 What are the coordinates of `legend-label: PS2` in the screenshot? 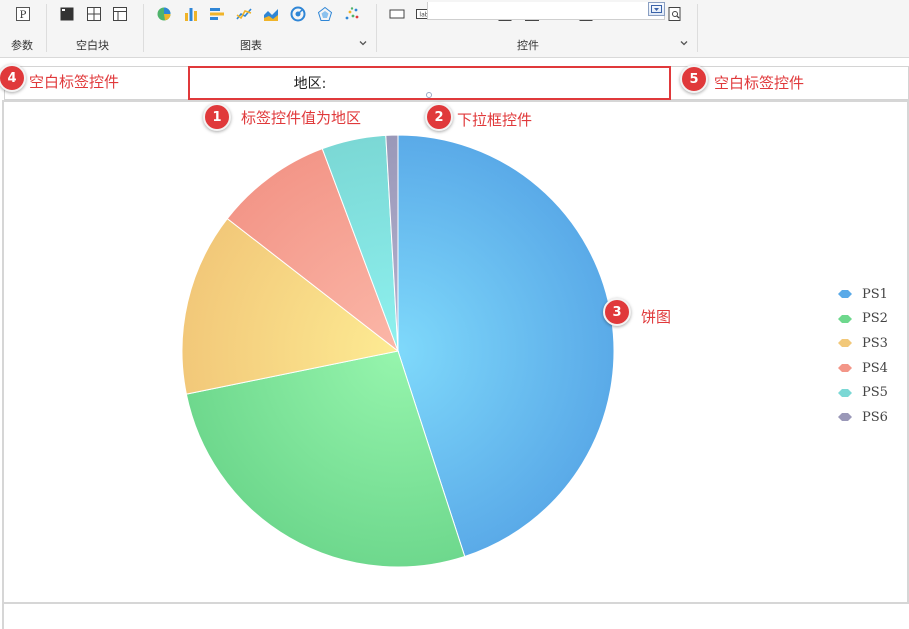 It's located at (875, 319).